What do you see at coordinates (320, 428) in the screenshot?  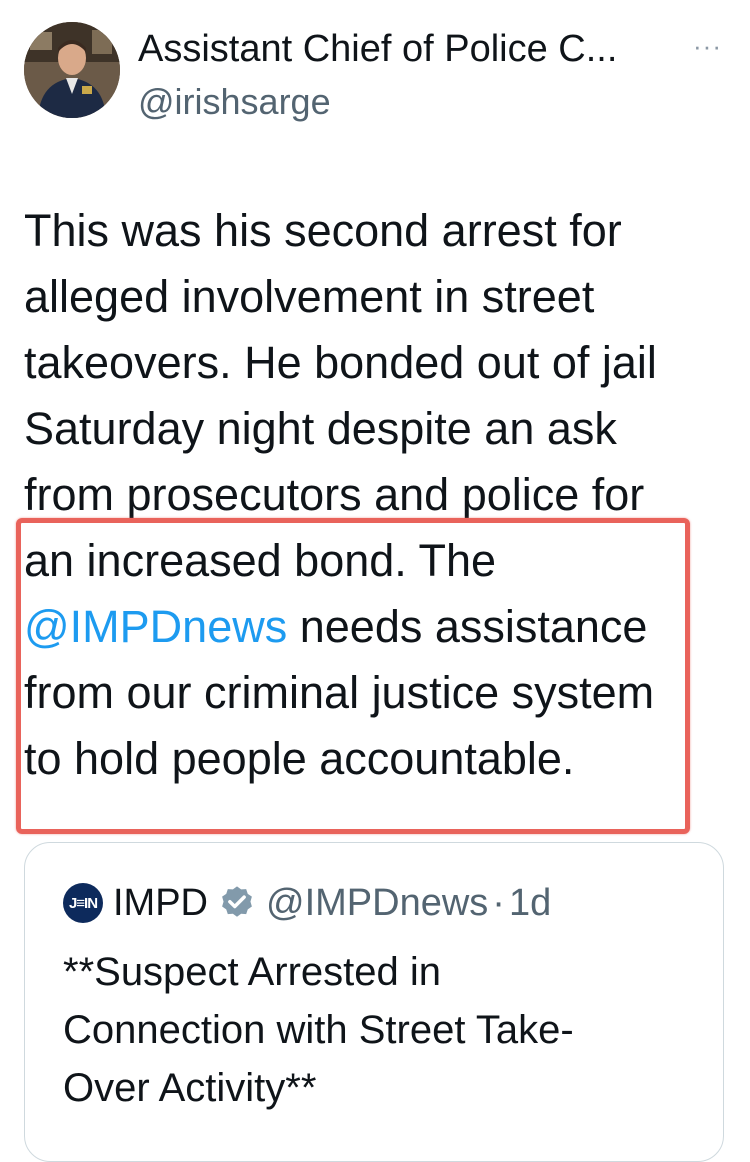 I see `tweet-text-line: Saturday night despite an ask` at bounding box center [320, 428].